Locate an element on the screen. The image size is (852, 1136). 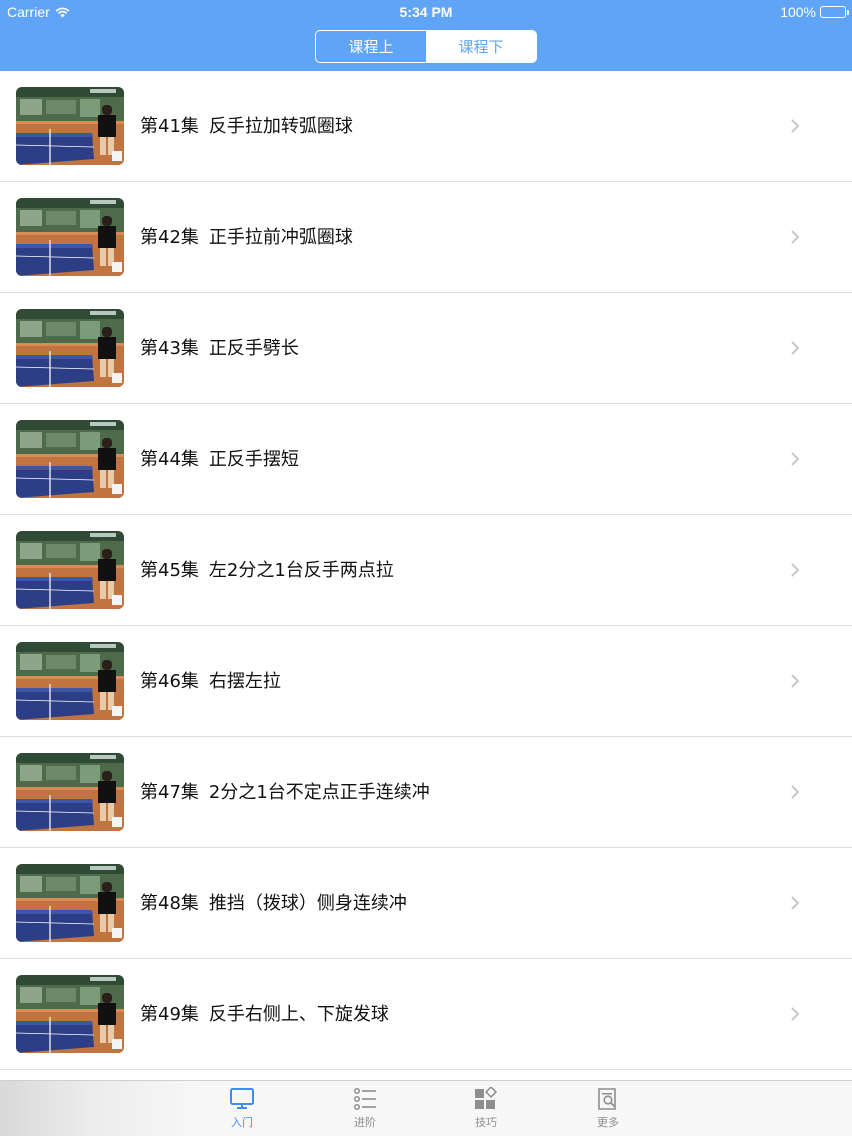
episode-title: 第47集 2分之1台不定点正手连续冲 is located at coordinates (285, 792).